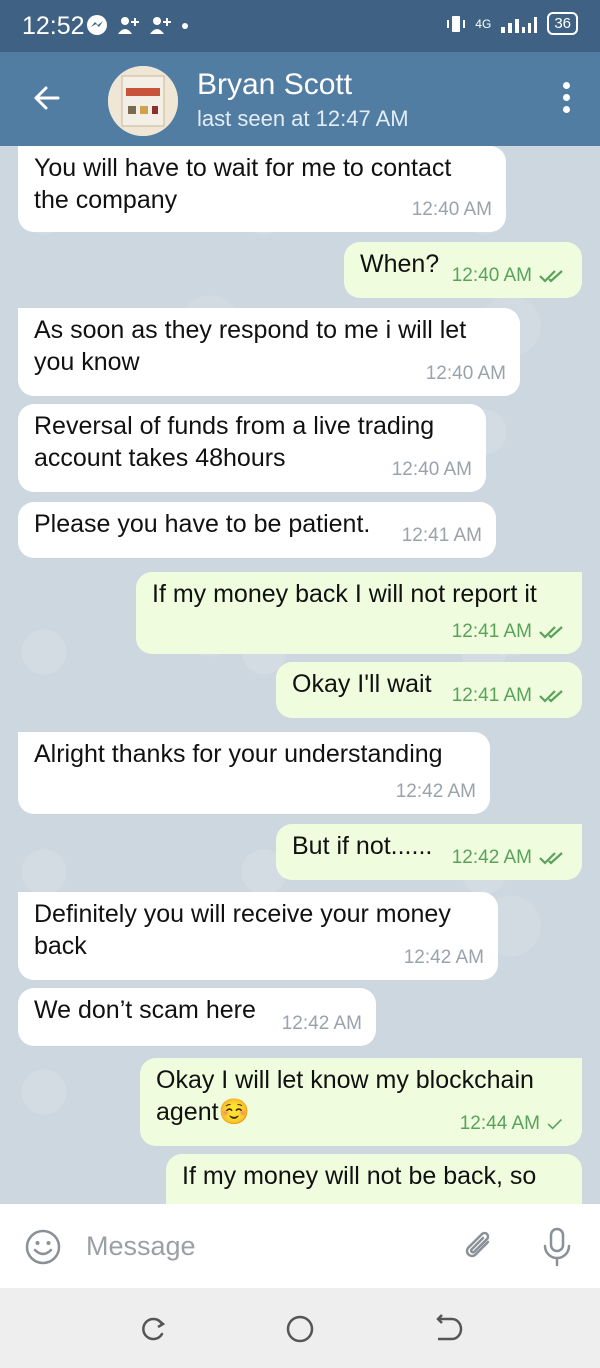  I want to click on status-right: 4G 36, so click(511, 23).